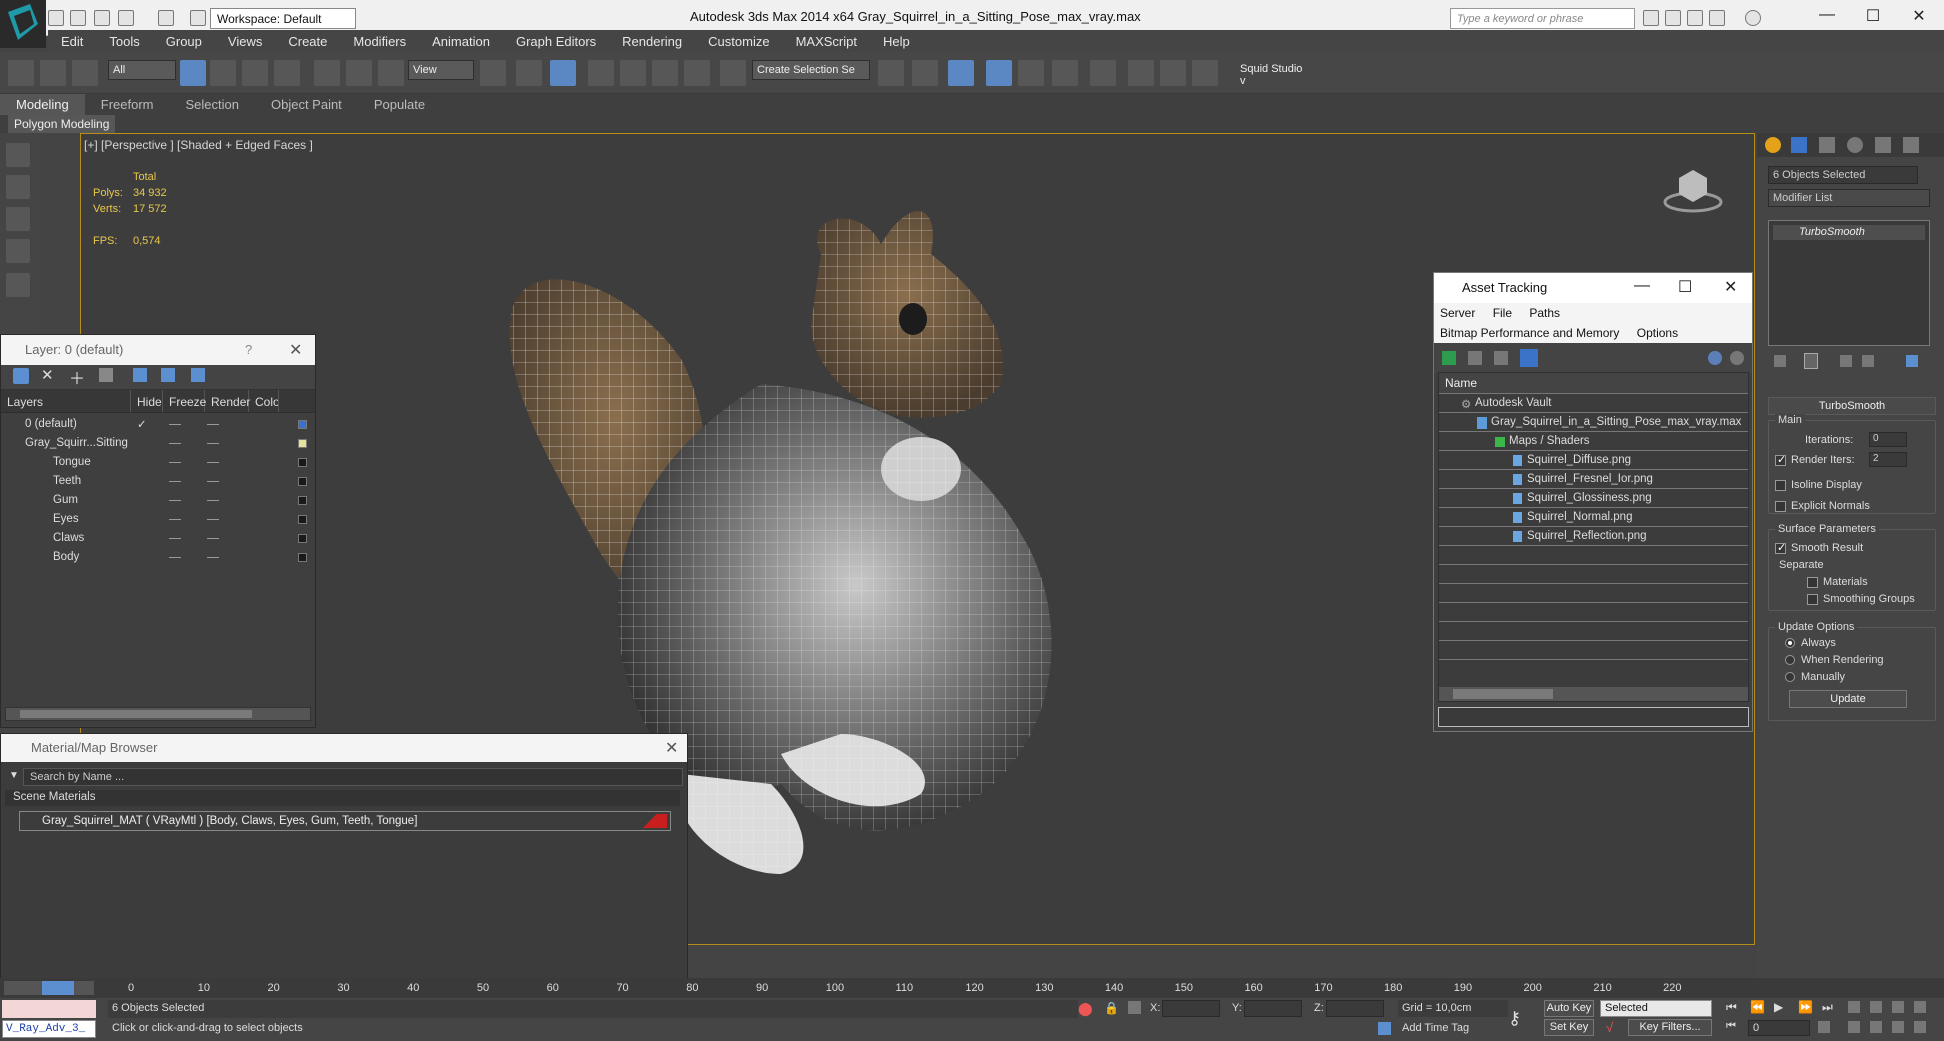  Describe the element at coordinates (1657, 333) in the screenshot. I see `menu-options: Options` at that location.